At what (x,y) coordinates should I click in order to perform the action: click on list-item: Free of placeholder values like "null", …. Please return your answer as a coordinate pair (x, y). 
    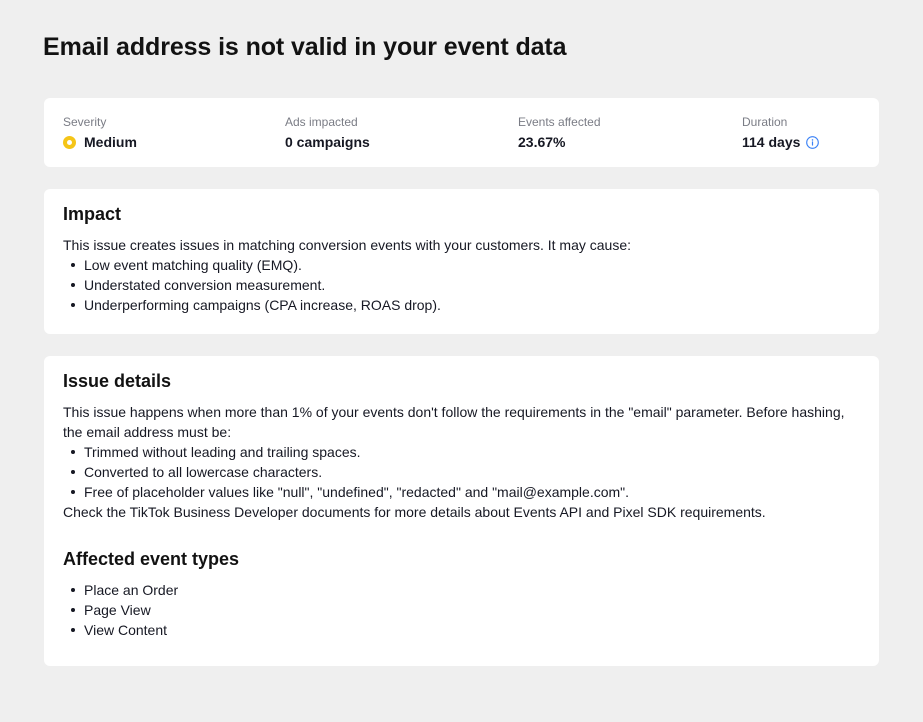
    Looking at the image, I should click on (463, 492).